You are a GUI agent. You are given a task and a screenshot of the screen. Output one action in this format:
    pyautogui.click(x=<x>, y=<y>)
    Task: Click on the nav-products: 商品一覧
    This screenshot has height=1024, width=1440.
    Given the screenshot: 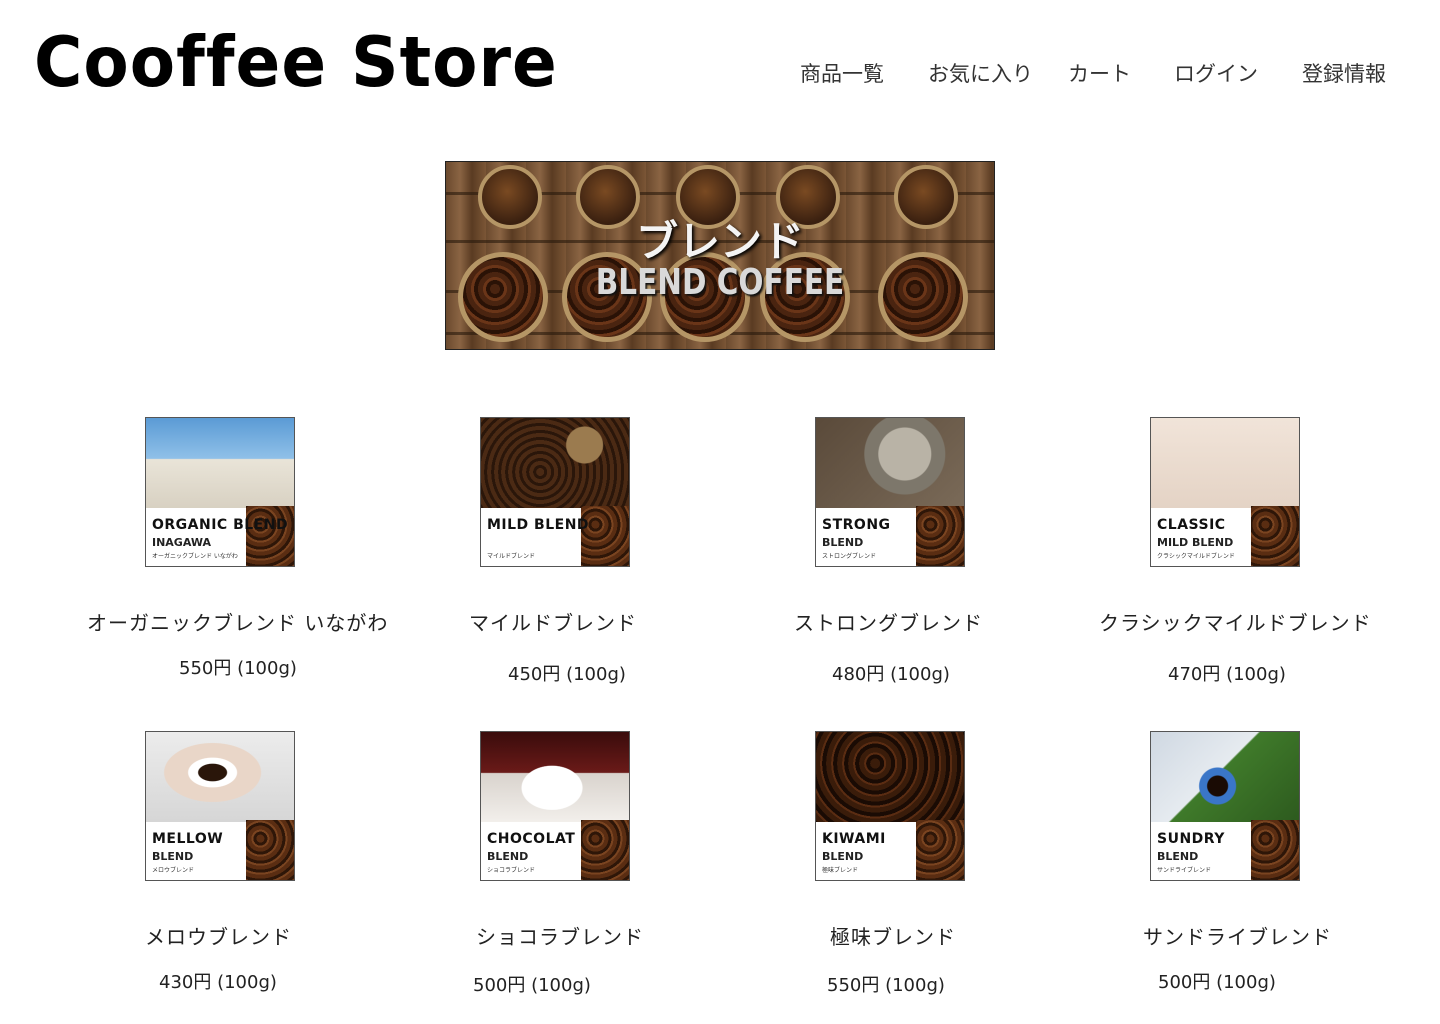 What is the action you would take?
    pyautogui.click(x=842, y=73)
    